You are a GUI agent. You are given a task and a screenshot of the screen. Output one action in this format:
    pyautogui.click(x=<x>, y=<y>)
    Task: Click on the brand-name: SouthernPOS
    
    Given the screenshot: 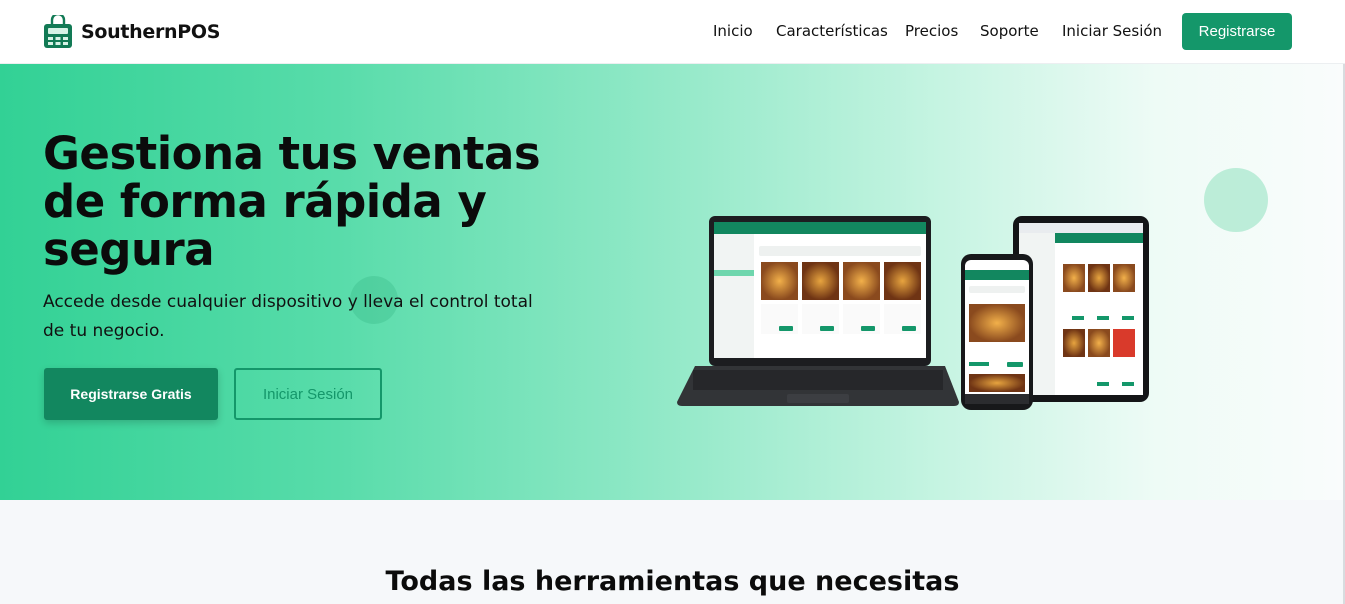 What is the action you would take?
    pyautogui.click(x=151, y=32)
    